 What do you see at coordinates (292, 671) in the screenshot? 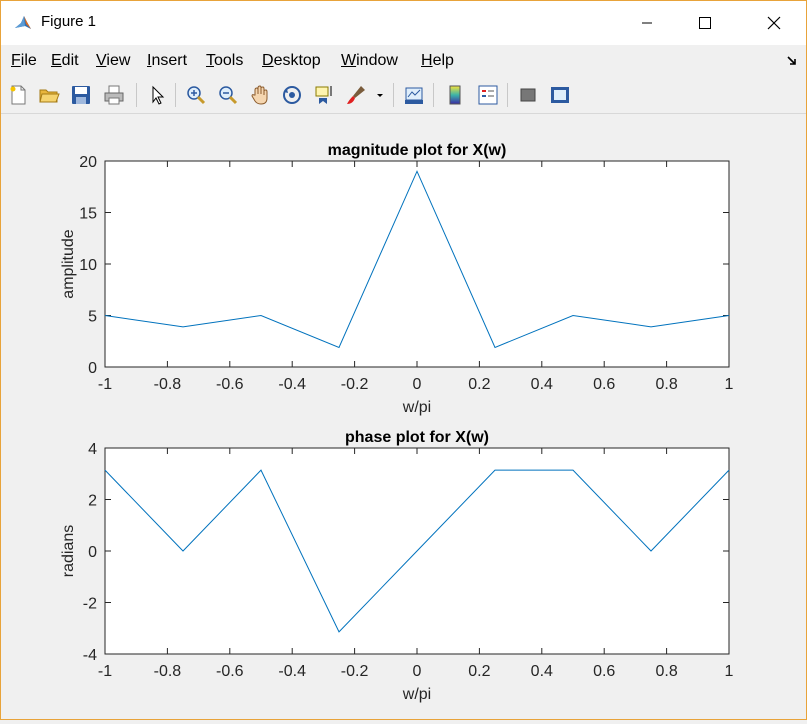
I see `x-tick-label: -0.4` at bounding box center [292, 671].